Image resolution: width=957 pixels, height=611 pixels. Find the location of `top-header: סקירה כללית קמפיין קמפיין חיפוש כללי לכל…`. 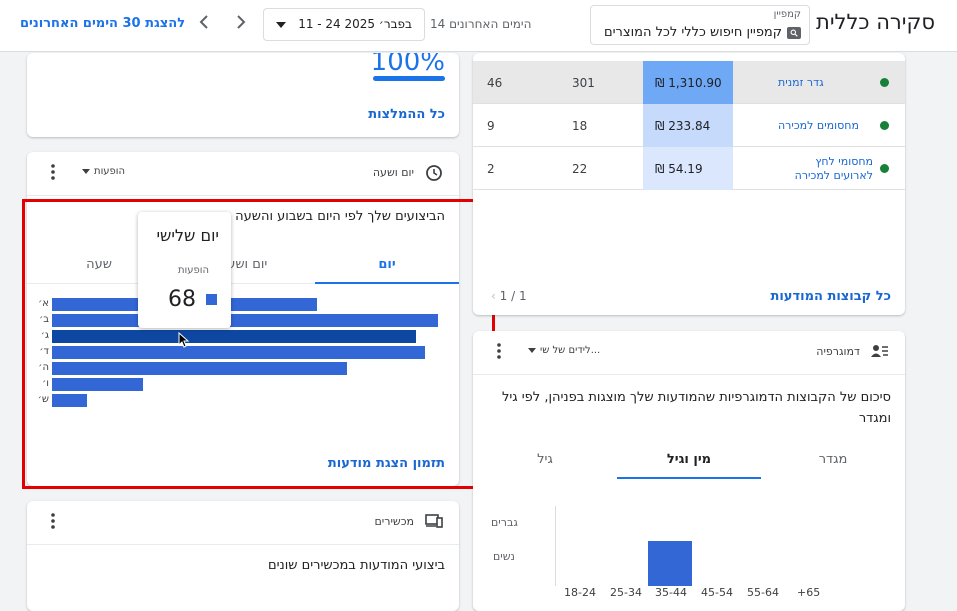

top-header: סקירה כללית קמפיין קמפיין חיפוש כללי לכל… is located at coordinates (478, 26).